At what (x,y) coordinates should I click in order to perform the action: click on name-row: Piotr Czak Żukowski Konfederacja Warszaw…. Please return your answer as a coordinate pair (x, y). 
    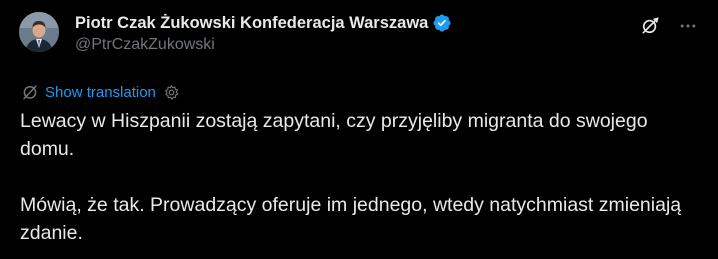
    Looking at the image, I should click on (366, 23).